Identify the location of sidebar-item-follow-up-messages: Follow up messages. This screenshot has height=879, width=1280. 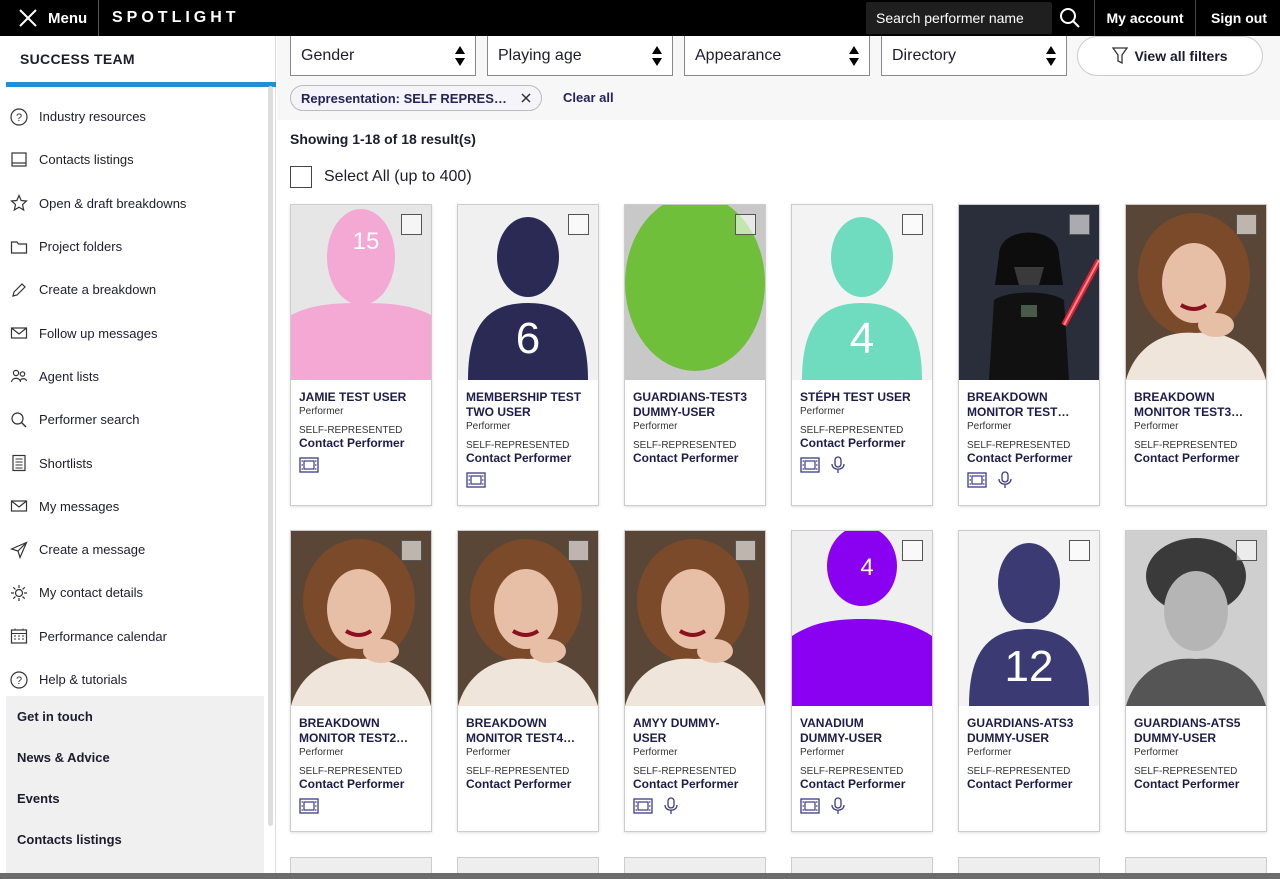
(140, 332).